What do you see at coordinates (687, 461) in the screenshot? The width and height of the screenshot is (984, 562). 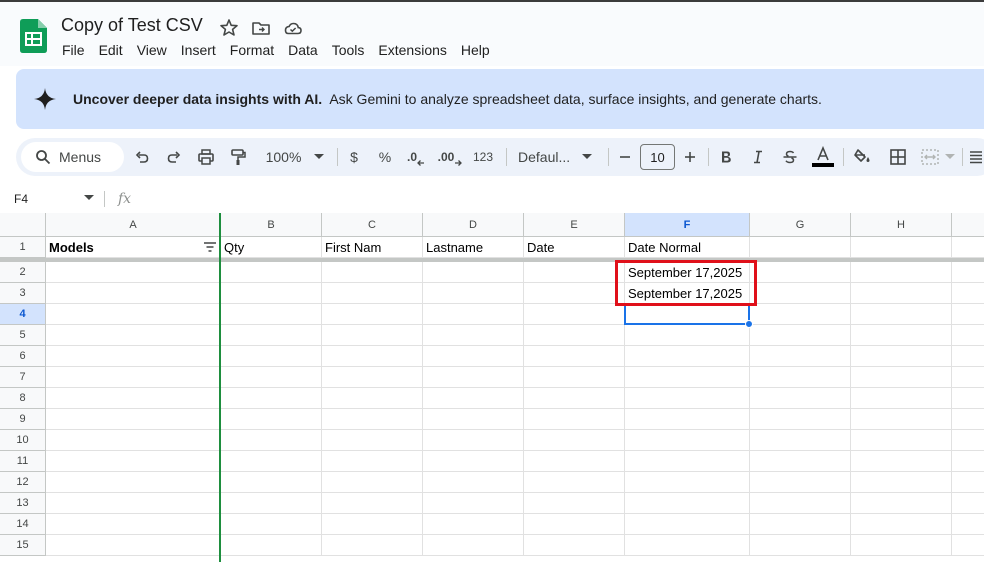 I see `cell-f11` at bounding box center [687, 461].